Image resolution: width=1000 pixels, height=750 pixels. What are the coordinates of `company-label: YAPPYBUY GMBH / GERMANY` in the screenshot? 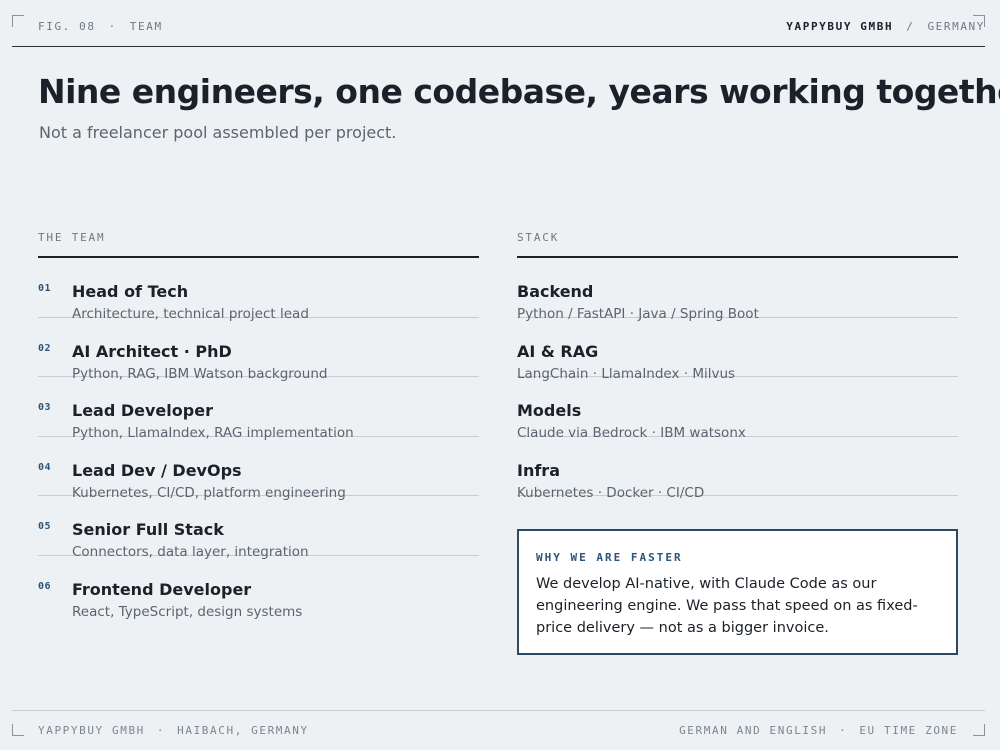 It's located at (885, 26).